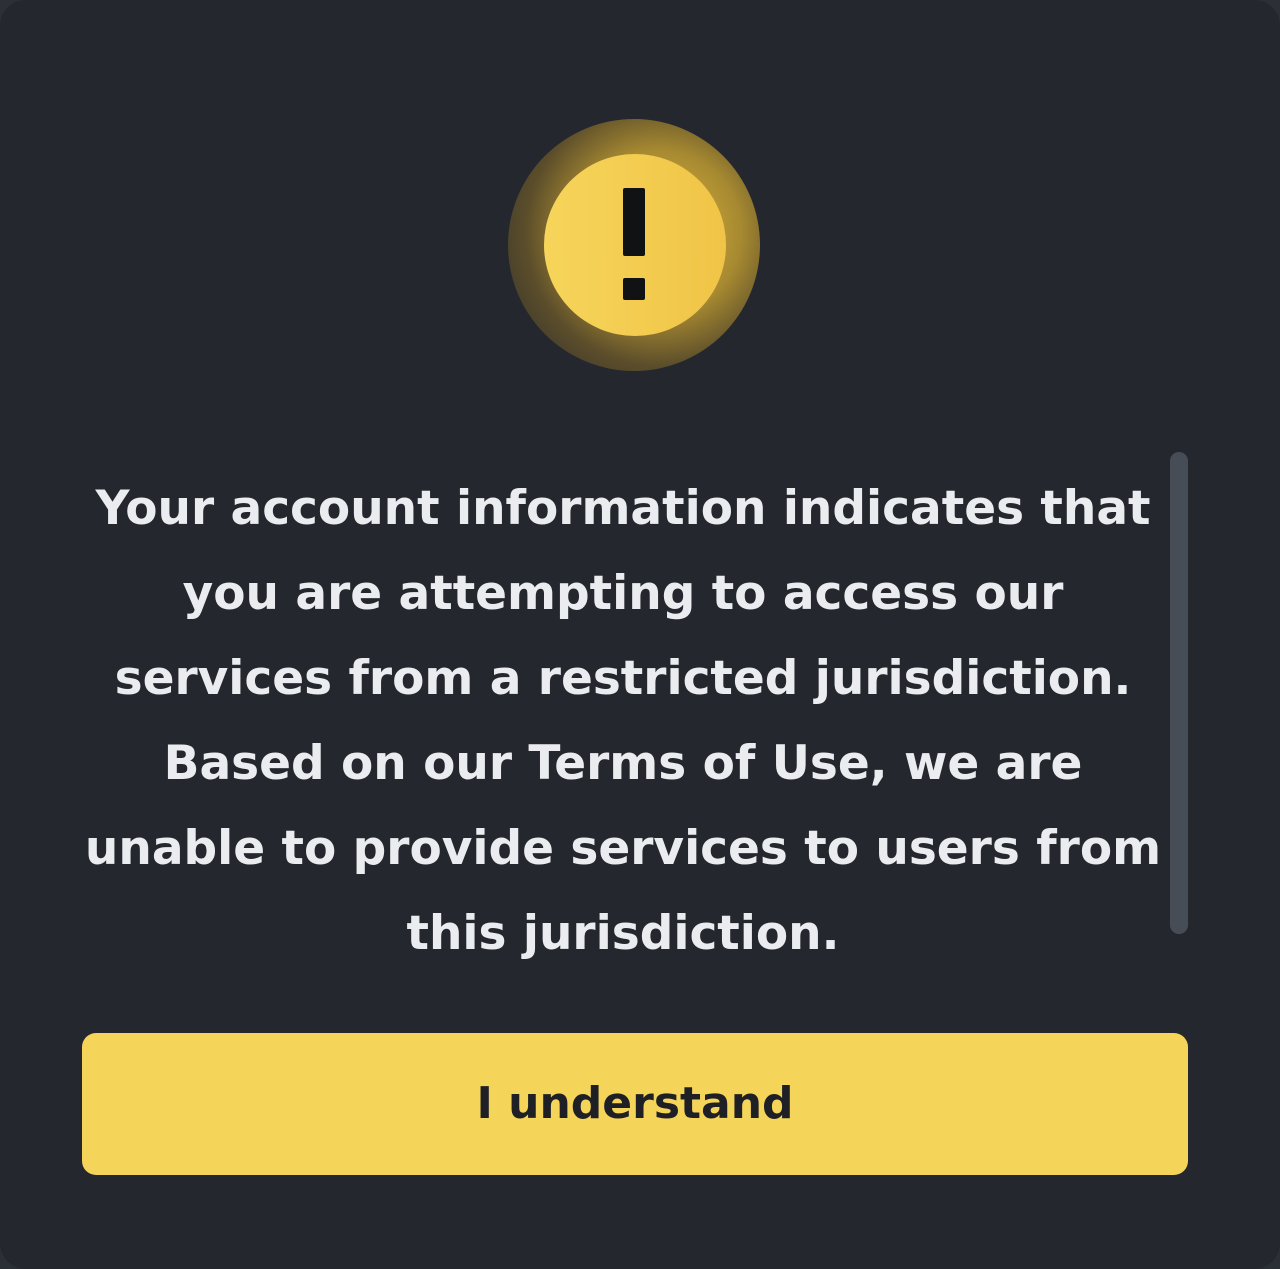  Describe the element at coordinates (634, 289) in the screenshot. I see `exclamation-dot` at that location.